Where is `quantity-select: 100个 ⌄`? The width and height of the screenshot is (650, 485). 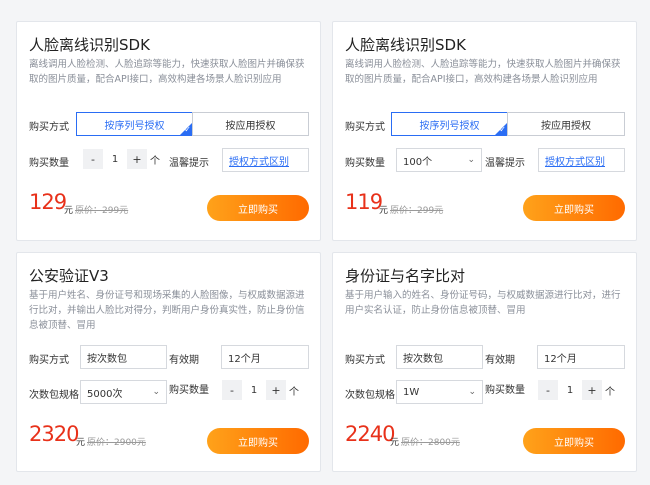
quantity-select: 100个 ⌄ is located at coordinates (439, 160).